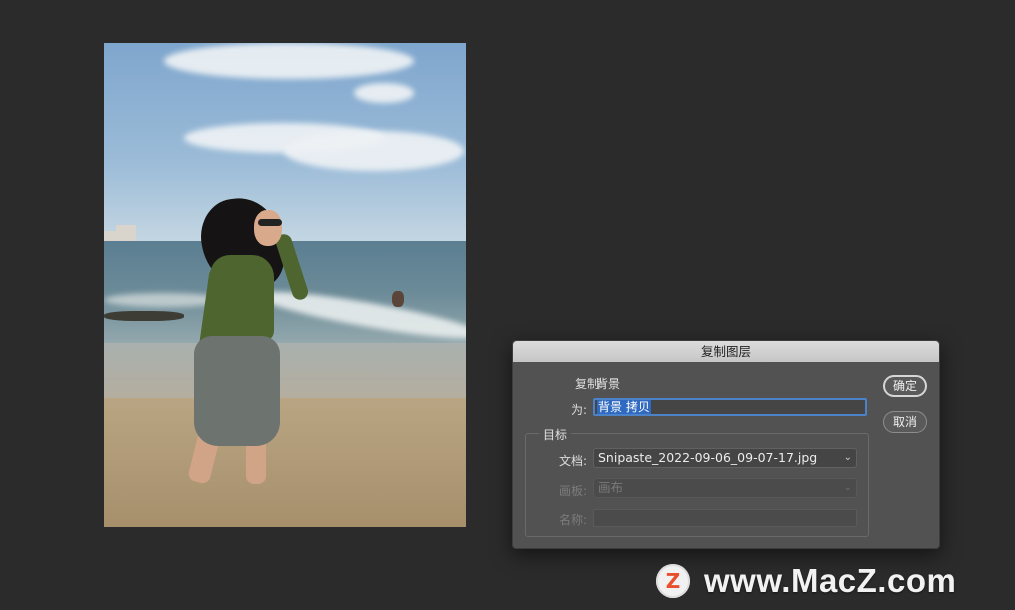  I want to click on name-input, so click(725, 518).